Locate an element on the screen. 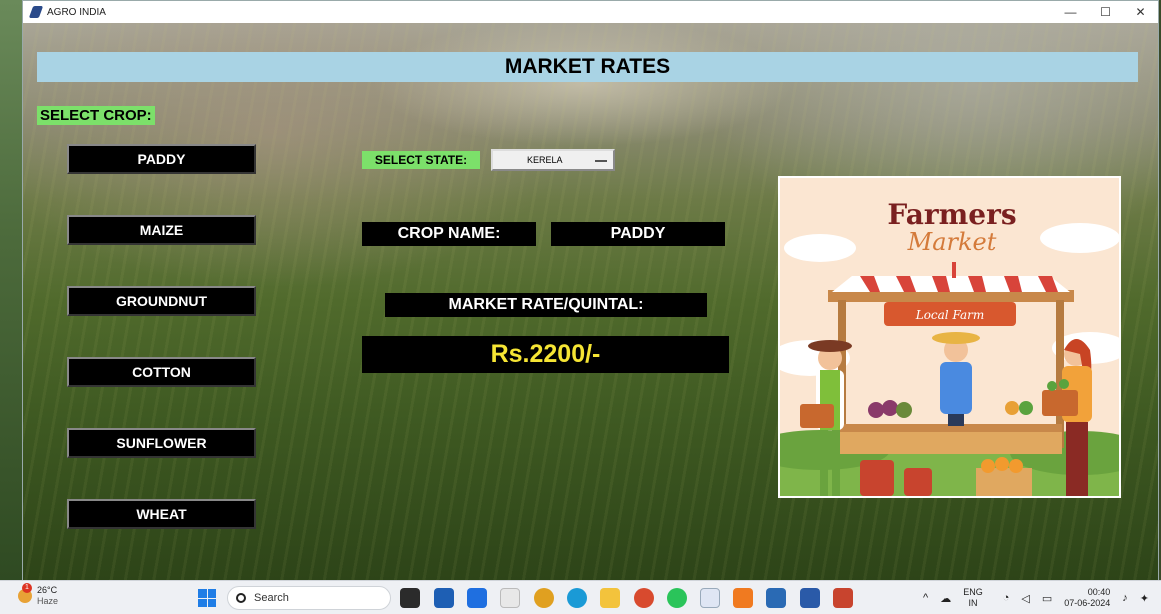 This screenshot has width=1161, height=614. desktop-background is located at coordinates (11, 290).